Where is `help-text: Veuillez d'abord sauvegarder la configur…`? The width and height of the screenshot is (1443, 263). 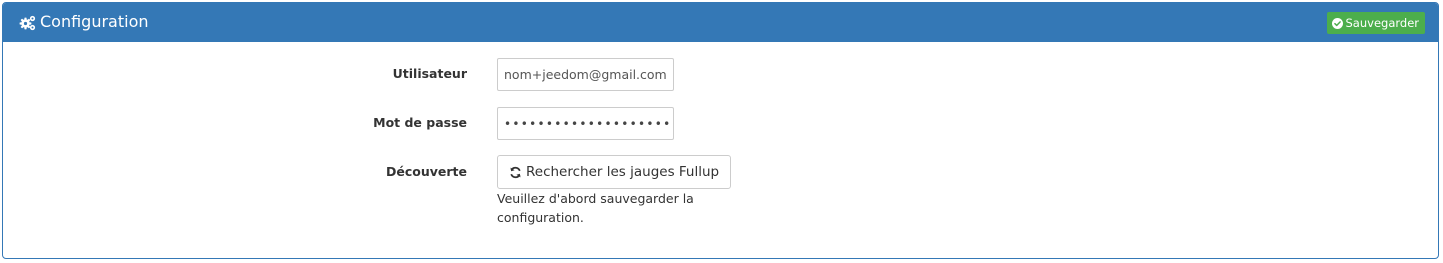 help-text: Veuillez d'abord sauvegarder la configur… is located at coordinates (595, 208).